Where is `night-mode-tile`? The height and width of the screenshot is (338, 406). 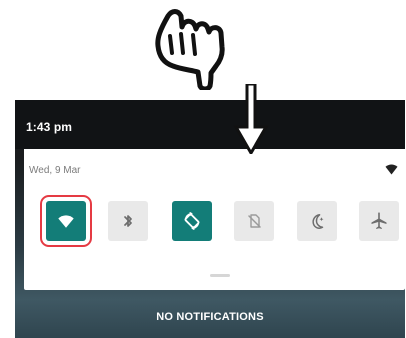
night-mode-tile is located at coordinates (317, 221).